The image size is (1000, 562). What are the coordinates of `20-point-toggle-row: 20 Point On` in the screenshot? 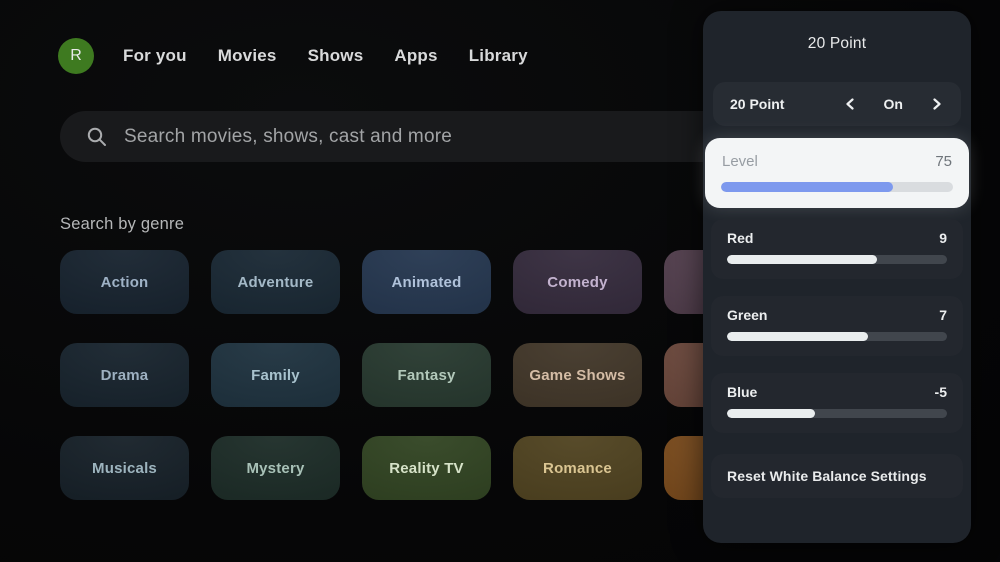 It's located at (837, 104).